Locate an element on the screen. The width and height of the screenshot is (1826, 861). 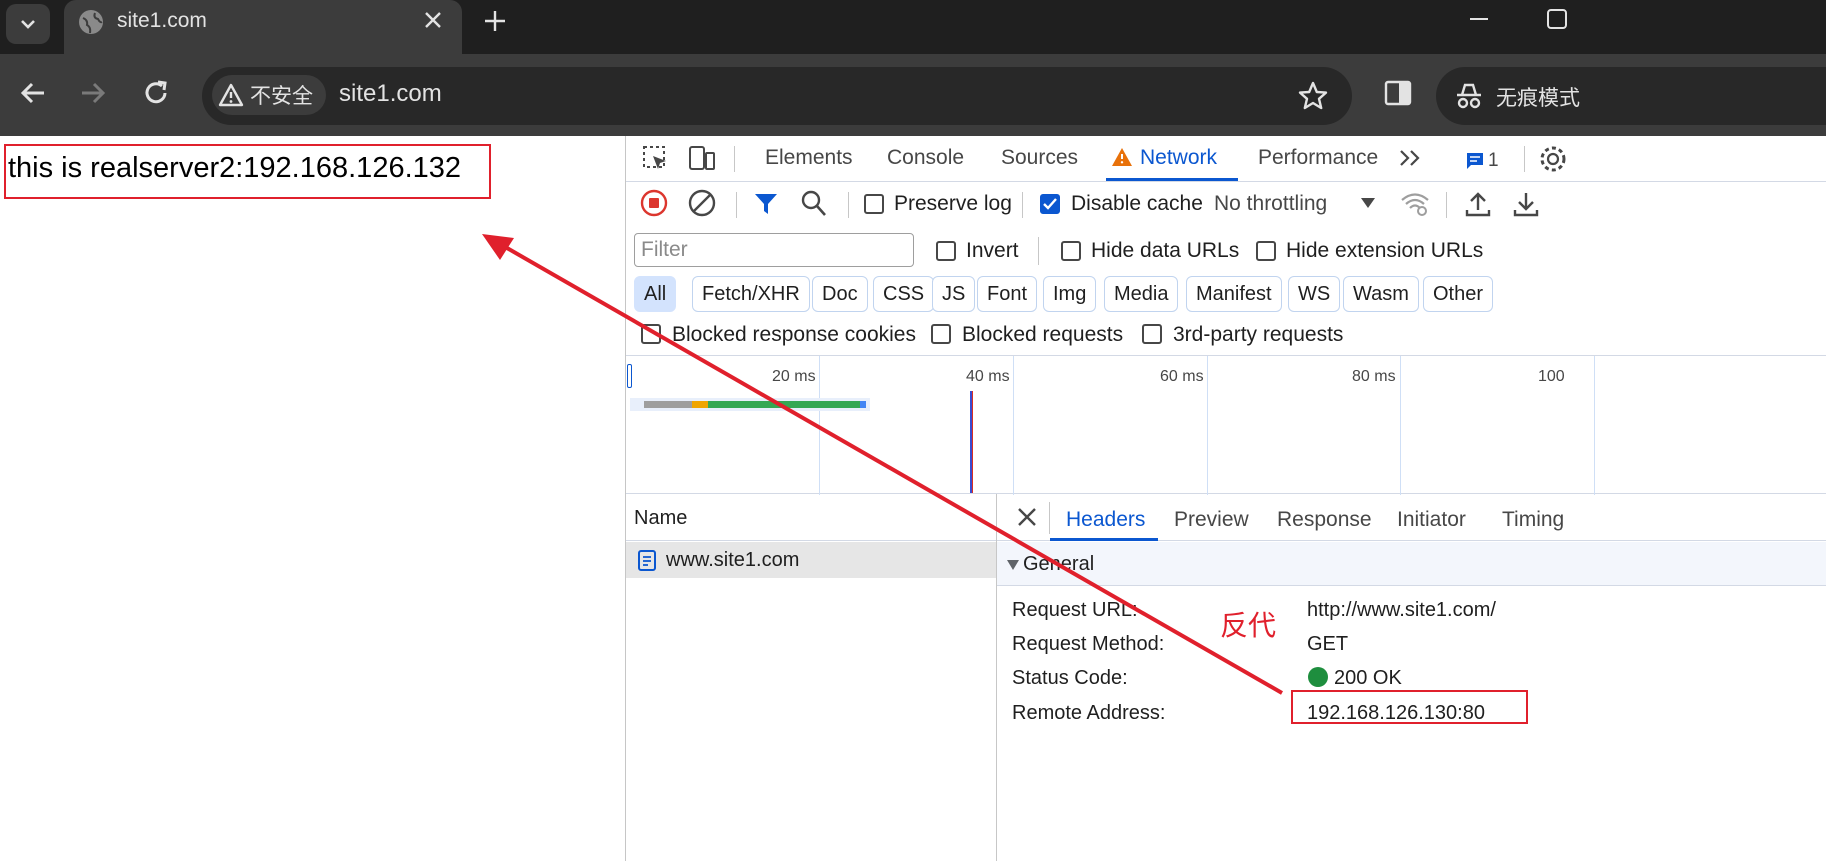
hide-data-urls-checkbox is located at coordinates (1071, 251).